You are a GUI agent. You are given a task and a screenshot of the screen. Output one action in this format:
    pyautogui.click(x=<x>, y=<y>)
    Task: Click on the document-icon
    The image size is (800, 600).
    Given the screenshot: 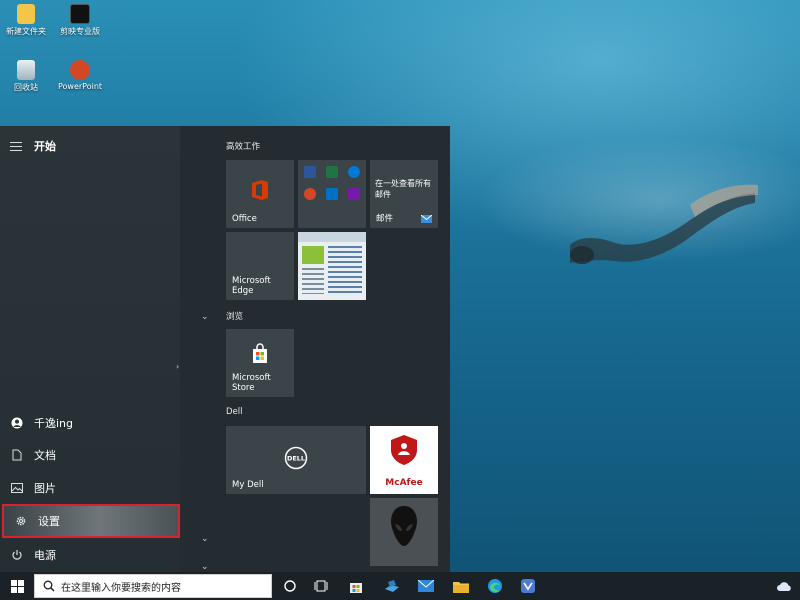 What is the action you would take?
    pyautogui.click(x=17, y=455)
    